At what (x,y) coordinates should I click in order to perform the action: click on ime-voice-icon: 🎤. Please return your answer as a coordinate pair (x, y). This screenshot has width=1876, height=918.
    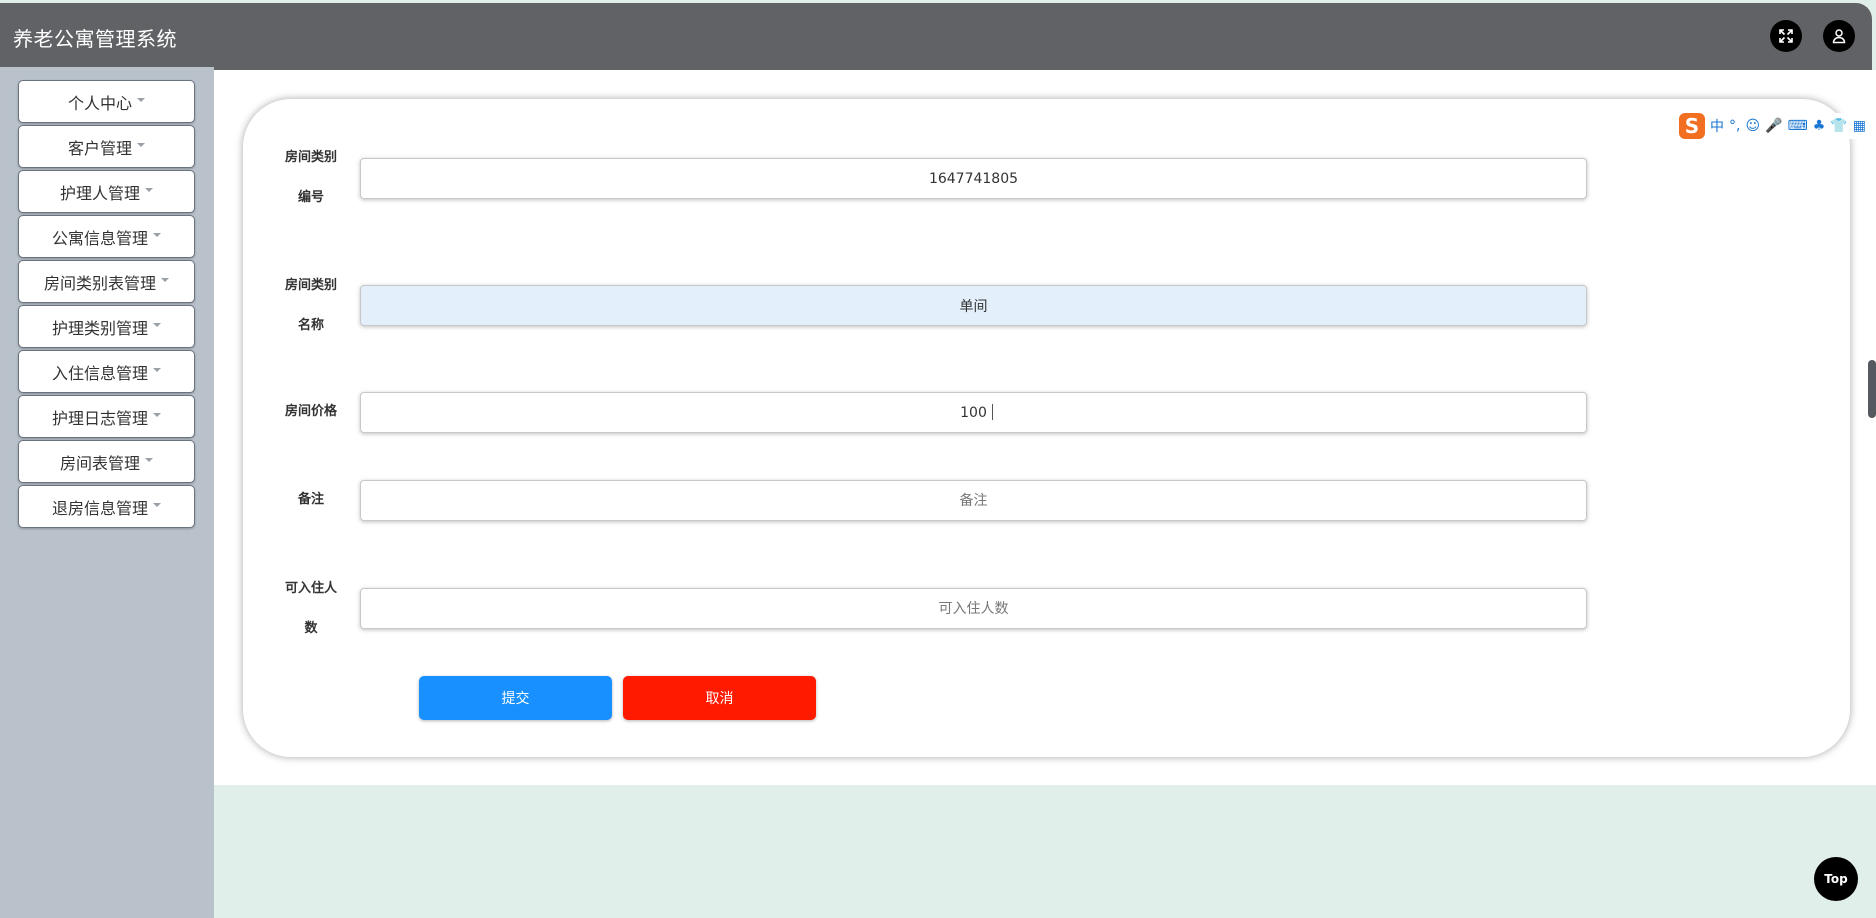
    Looking at the image, I should click on (1773, 126).